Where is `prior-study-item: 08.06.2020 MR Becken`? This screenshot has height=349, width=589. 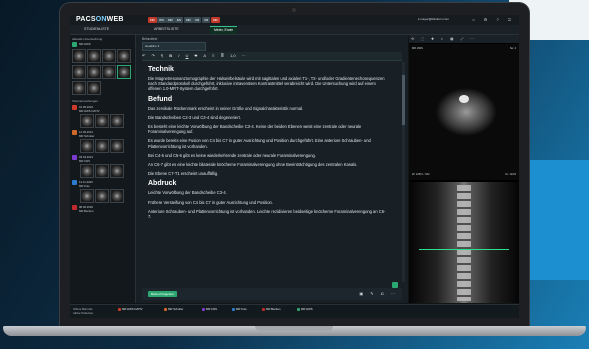 prior-study-item: 08.06.2020 MR Becken is located at coordinates (102, 215).